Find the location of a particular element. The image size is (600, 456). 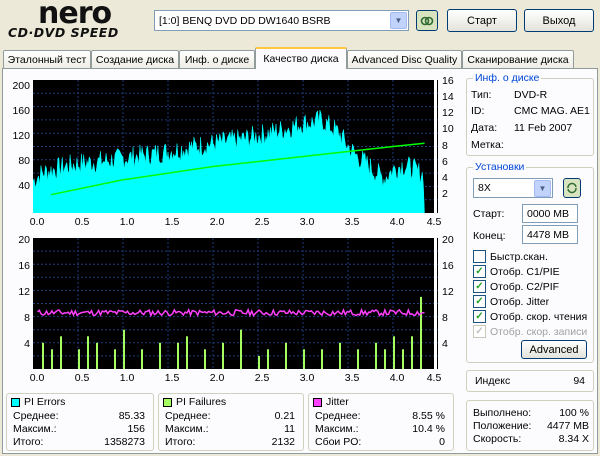

po-failures-label: Сбои PO: is located at coordinates (338, 441).